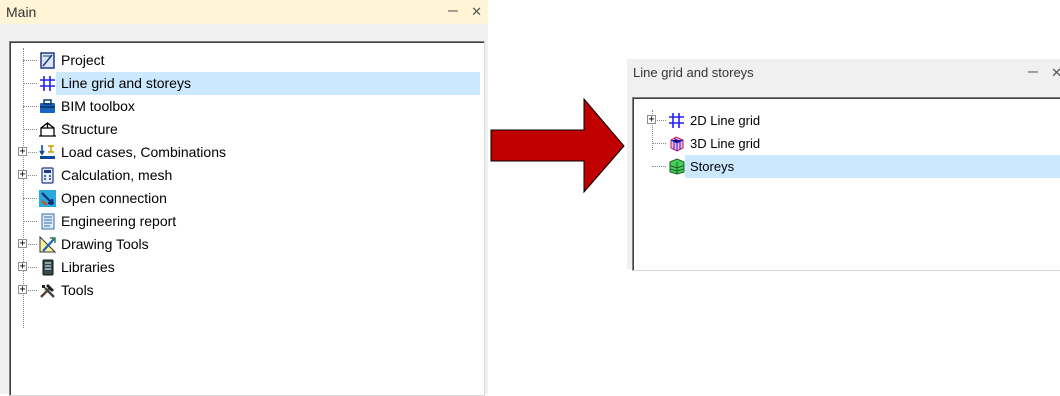 This screenshot has height=396, width=1060. What do you see at coordinates (47, 291) in the screenshot?
I see `tools-icon` at bounding box center [47, 291].